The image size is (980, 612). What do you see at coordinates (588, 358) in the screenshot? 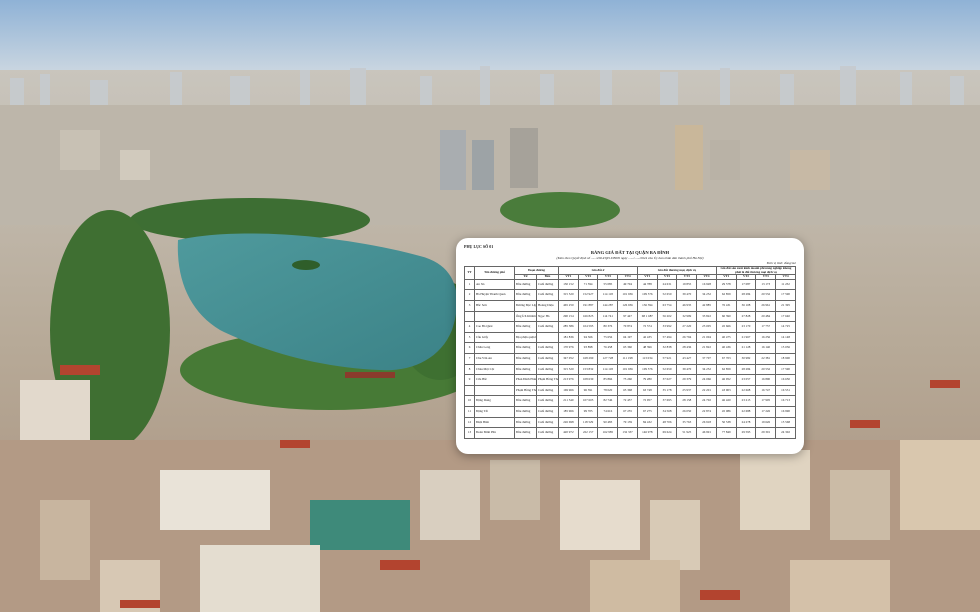
I see `price-cell: 168 290` at bounding box center [588, 358].